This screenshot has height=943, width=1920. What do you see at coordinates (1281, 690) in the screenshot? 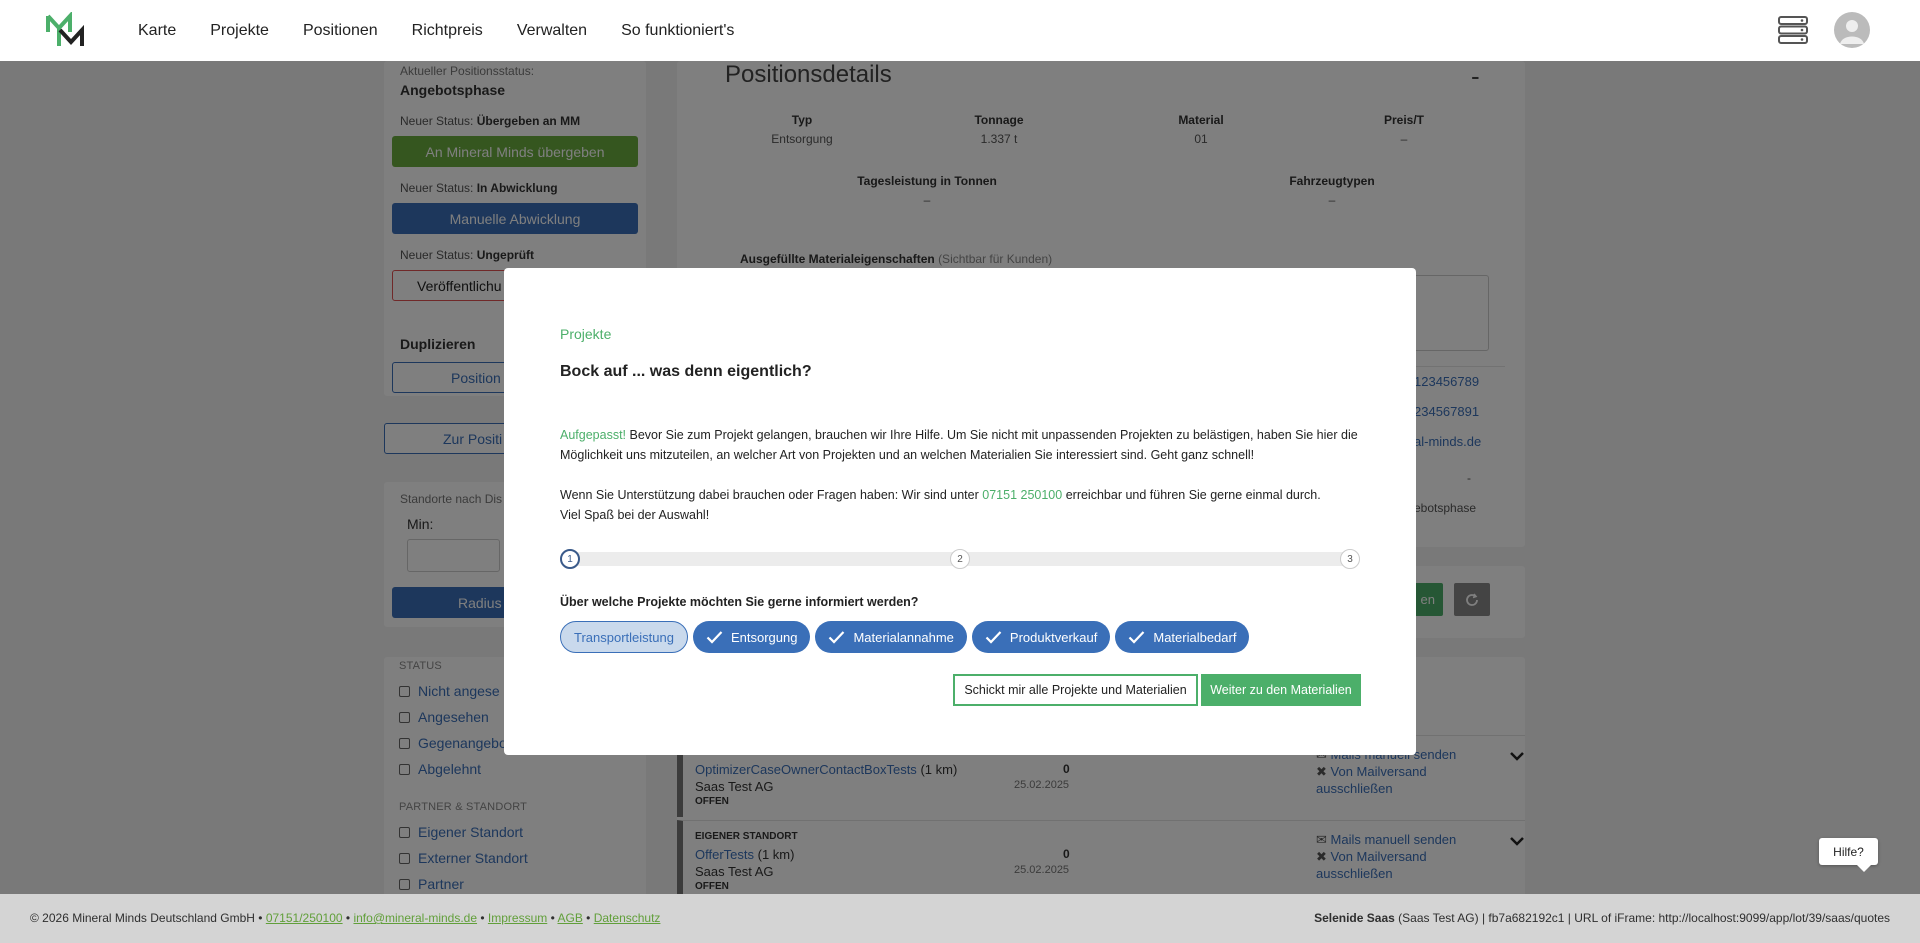
I see `next-to-materials-button: Weiter zu den Materialien` at bounding box center [1281, 690].